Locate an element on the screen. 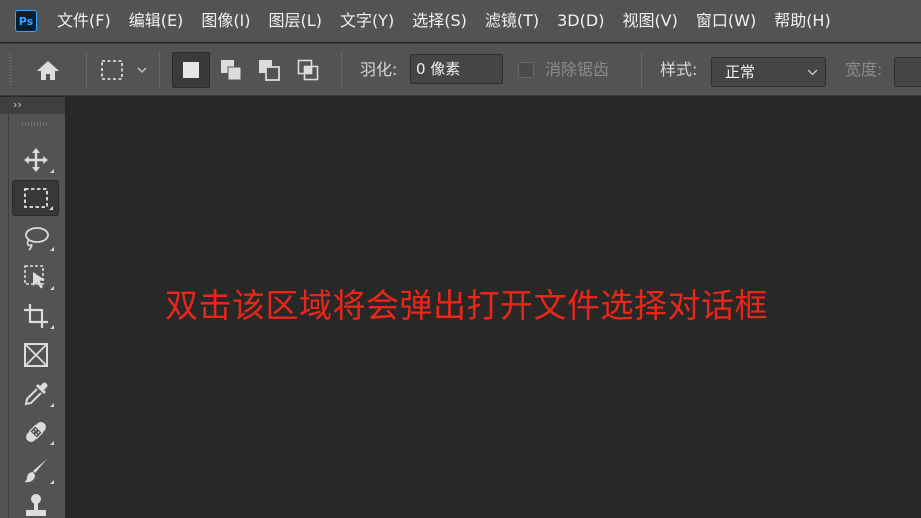  clone-stamp-tool-icon is located at coordinates (35, 505).